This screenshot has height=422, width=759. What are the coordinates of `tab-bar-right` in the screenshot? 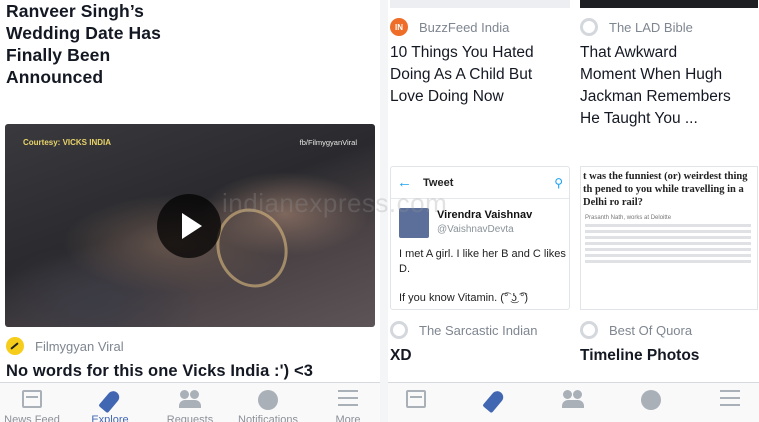 It's located at (573, 402).